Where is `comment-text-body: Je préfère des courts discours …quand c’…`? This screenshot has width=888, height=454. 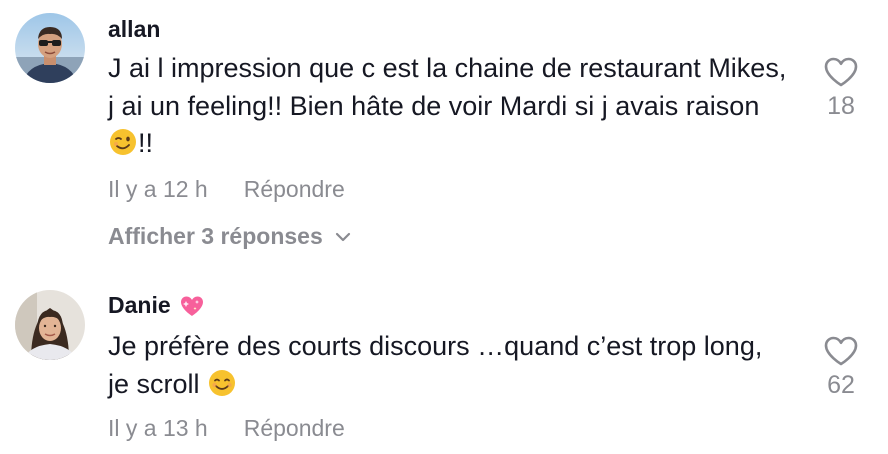
comment-text-body: Je préfère des courts discours …quand c’… is located at coordinates (435, 365).